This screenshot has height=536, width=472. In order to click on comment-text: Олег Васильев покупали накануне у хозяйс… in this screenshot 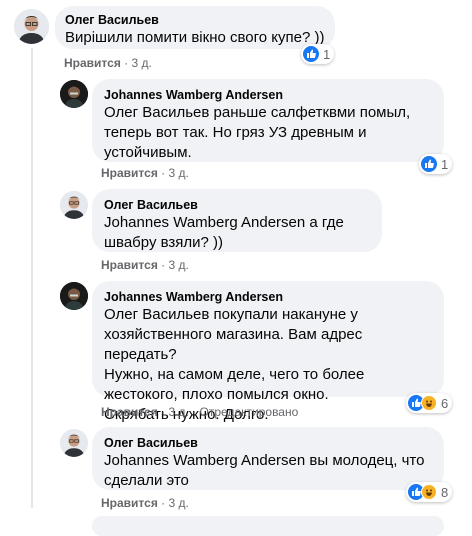, I will do `click(268, 335)`.